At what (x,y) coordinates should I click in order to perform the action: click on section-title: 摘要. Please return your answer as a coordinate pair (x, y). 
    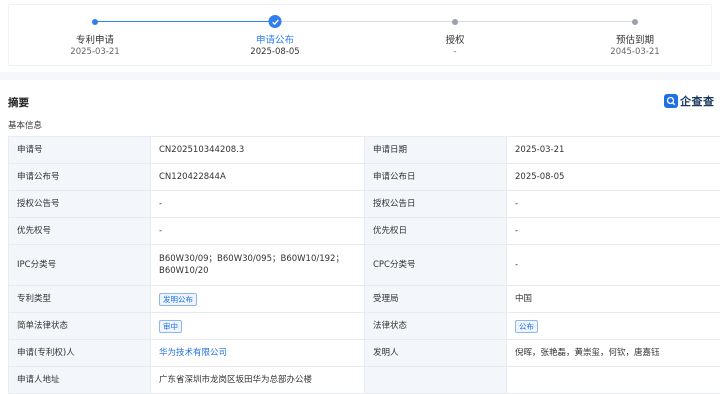
    Looking at the image, I should click on (18, 102).